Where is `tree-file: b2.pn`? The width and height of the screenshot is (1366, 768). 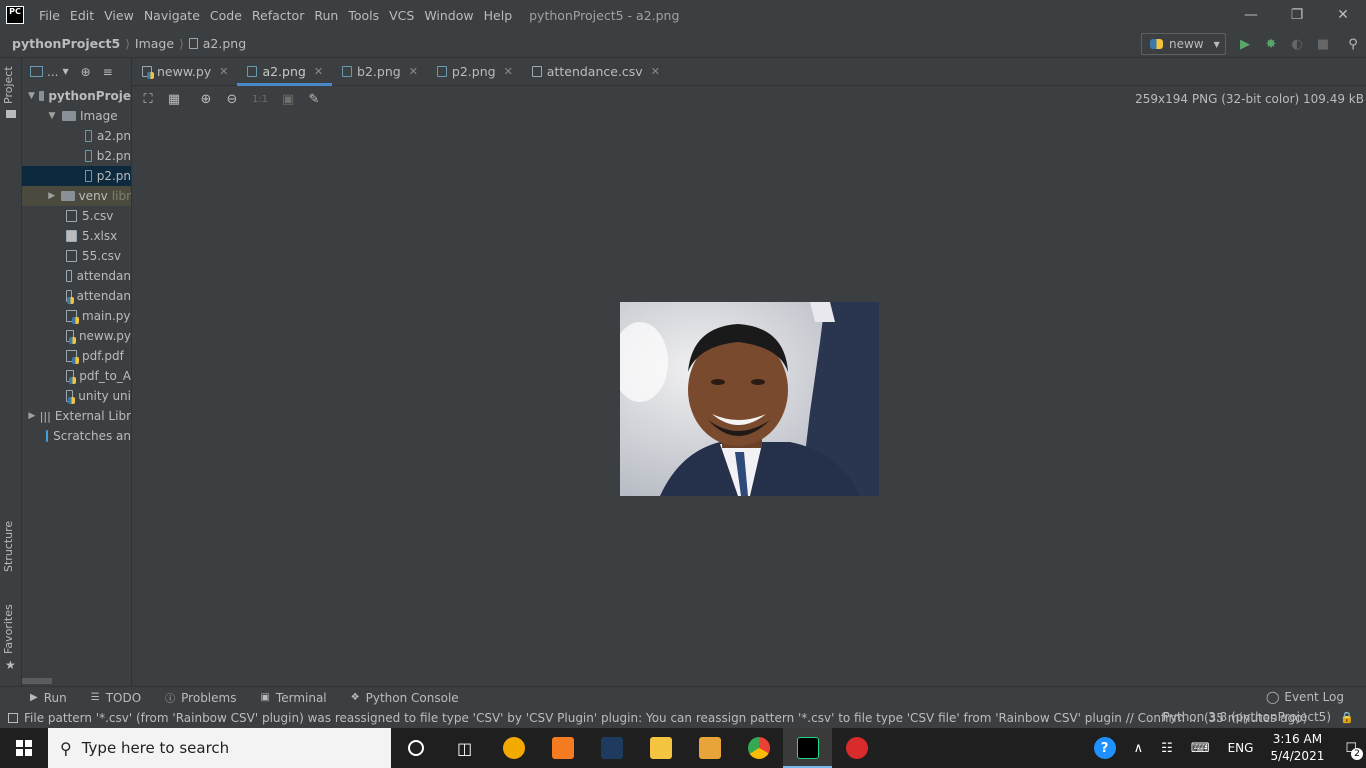
tree-file: b2.pn is located at coordinates (76, 156).